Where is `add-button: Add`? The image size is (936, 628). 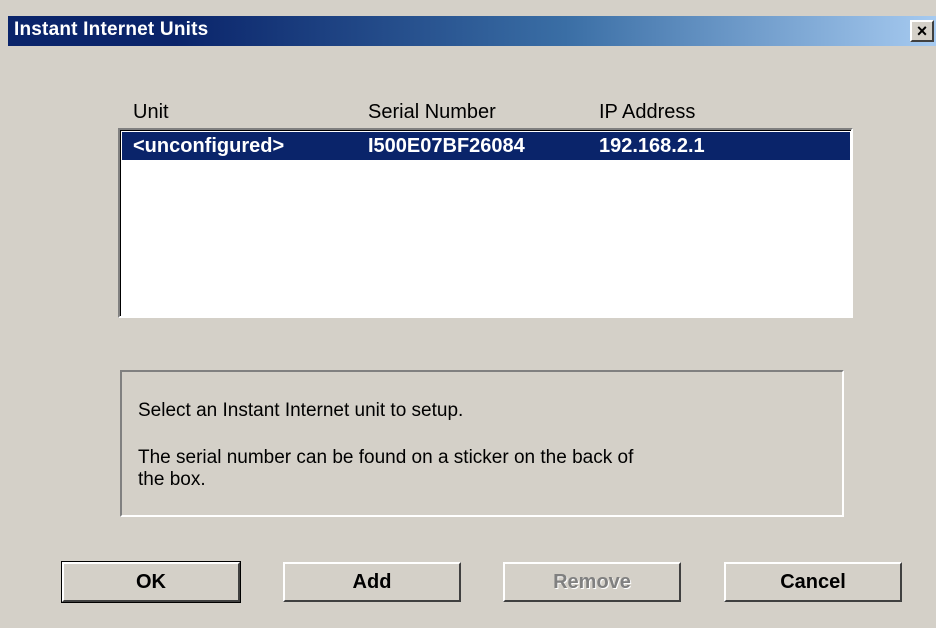 add-button: Add is located at coordinates (372, 582).